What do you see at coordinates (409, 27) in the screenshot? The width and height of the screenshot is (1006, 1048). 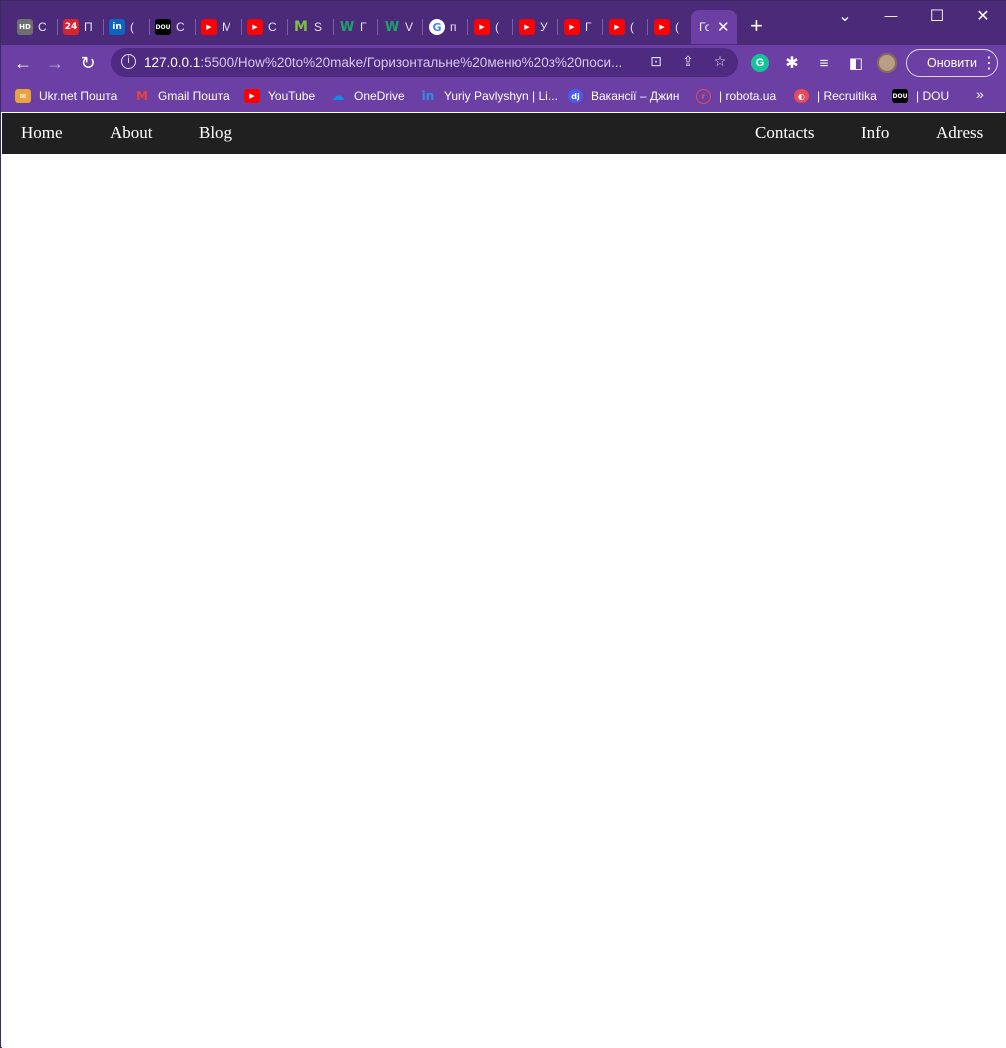 I see `tab-label: V` at bounding box center [409, 27].